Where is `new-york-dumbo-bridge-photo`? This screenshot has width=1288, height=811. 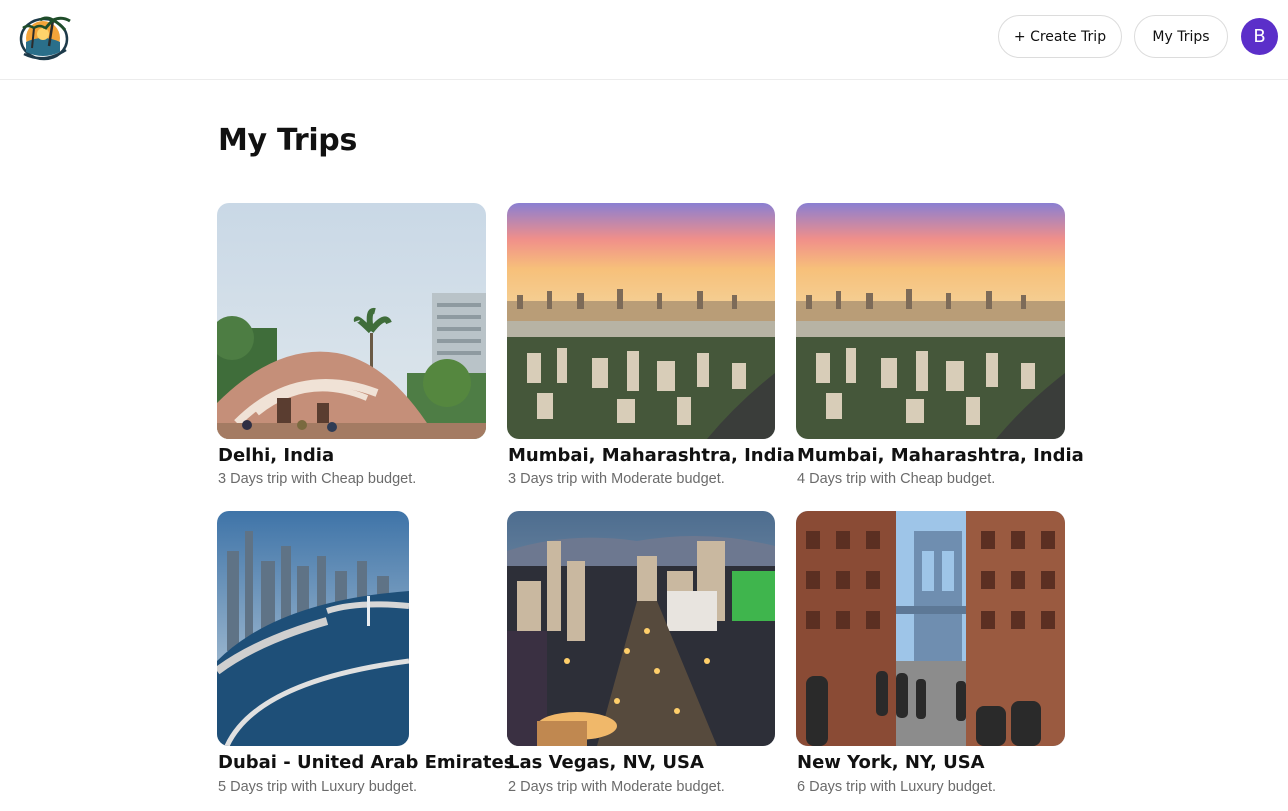
new-york-dumbo-bridge-photo is located at coordinates (930, 628).